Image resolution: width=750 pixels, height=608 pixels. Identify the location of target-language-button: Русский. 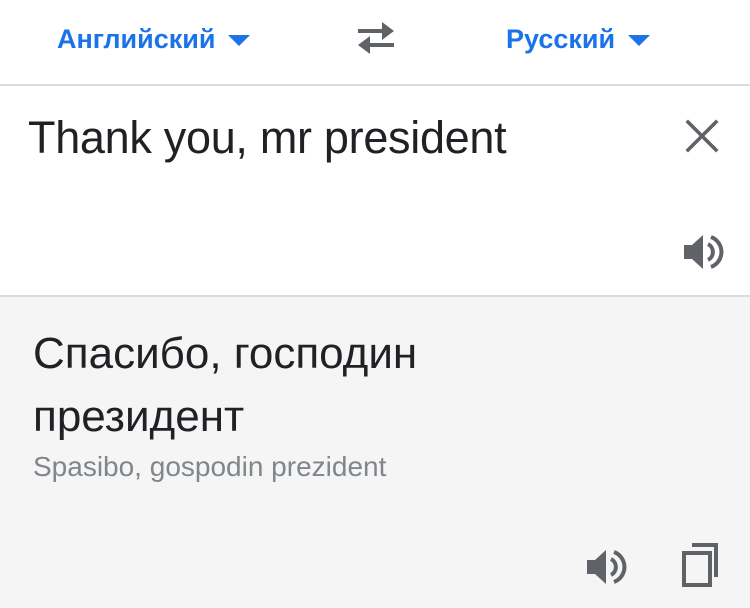
(578, 39).